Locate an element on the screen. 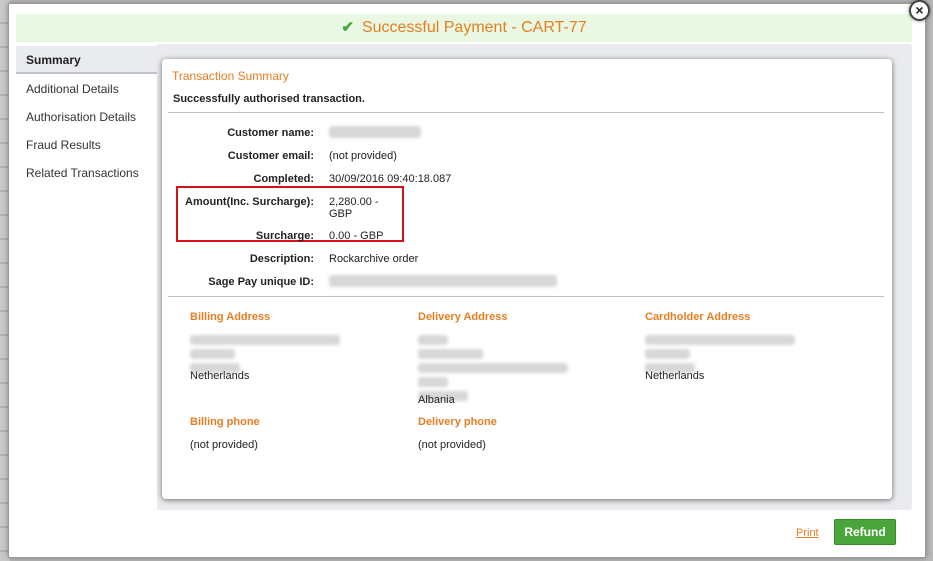  tab-related-transactions: Related Transactions is located at coordinates (86, 173).